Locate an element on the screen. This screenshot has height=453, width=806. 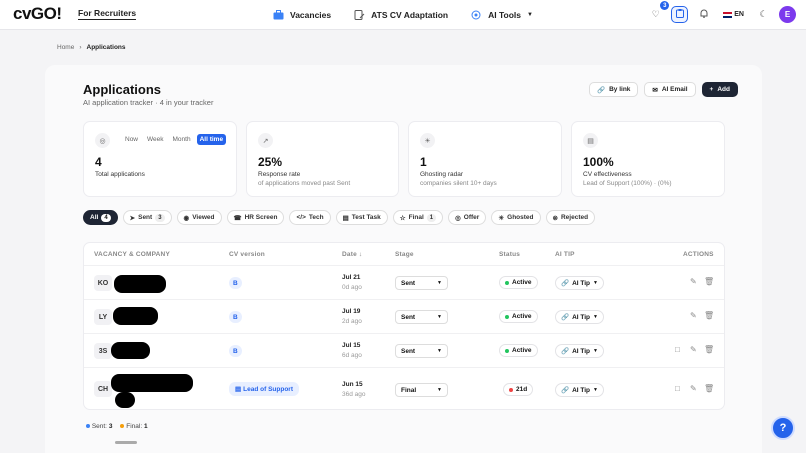
moon-icon: ☾ is located at coordinates (763, 14).